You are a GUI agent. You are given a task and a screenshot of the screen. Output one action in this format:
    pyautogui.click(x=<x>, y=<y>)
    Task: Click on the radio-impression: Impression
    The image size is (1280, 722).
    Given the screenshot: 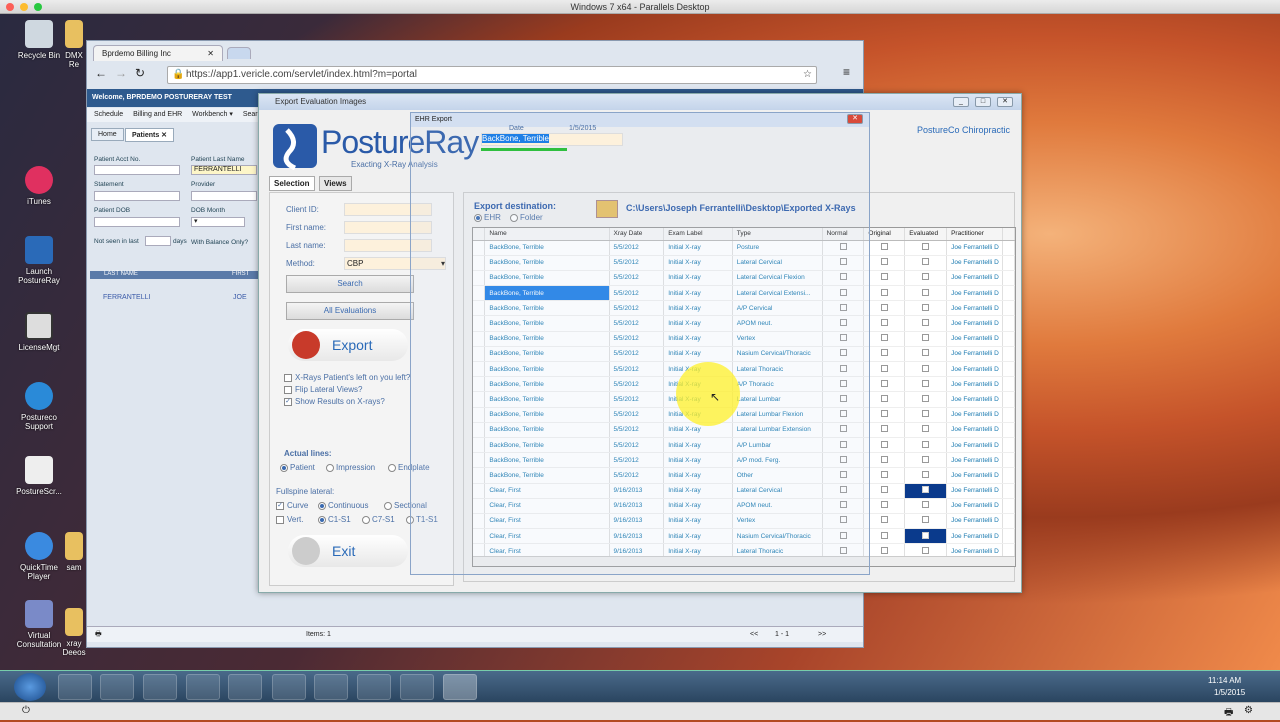 What is the action you would take?
    pyautogui.click(x=350, y=467)
    